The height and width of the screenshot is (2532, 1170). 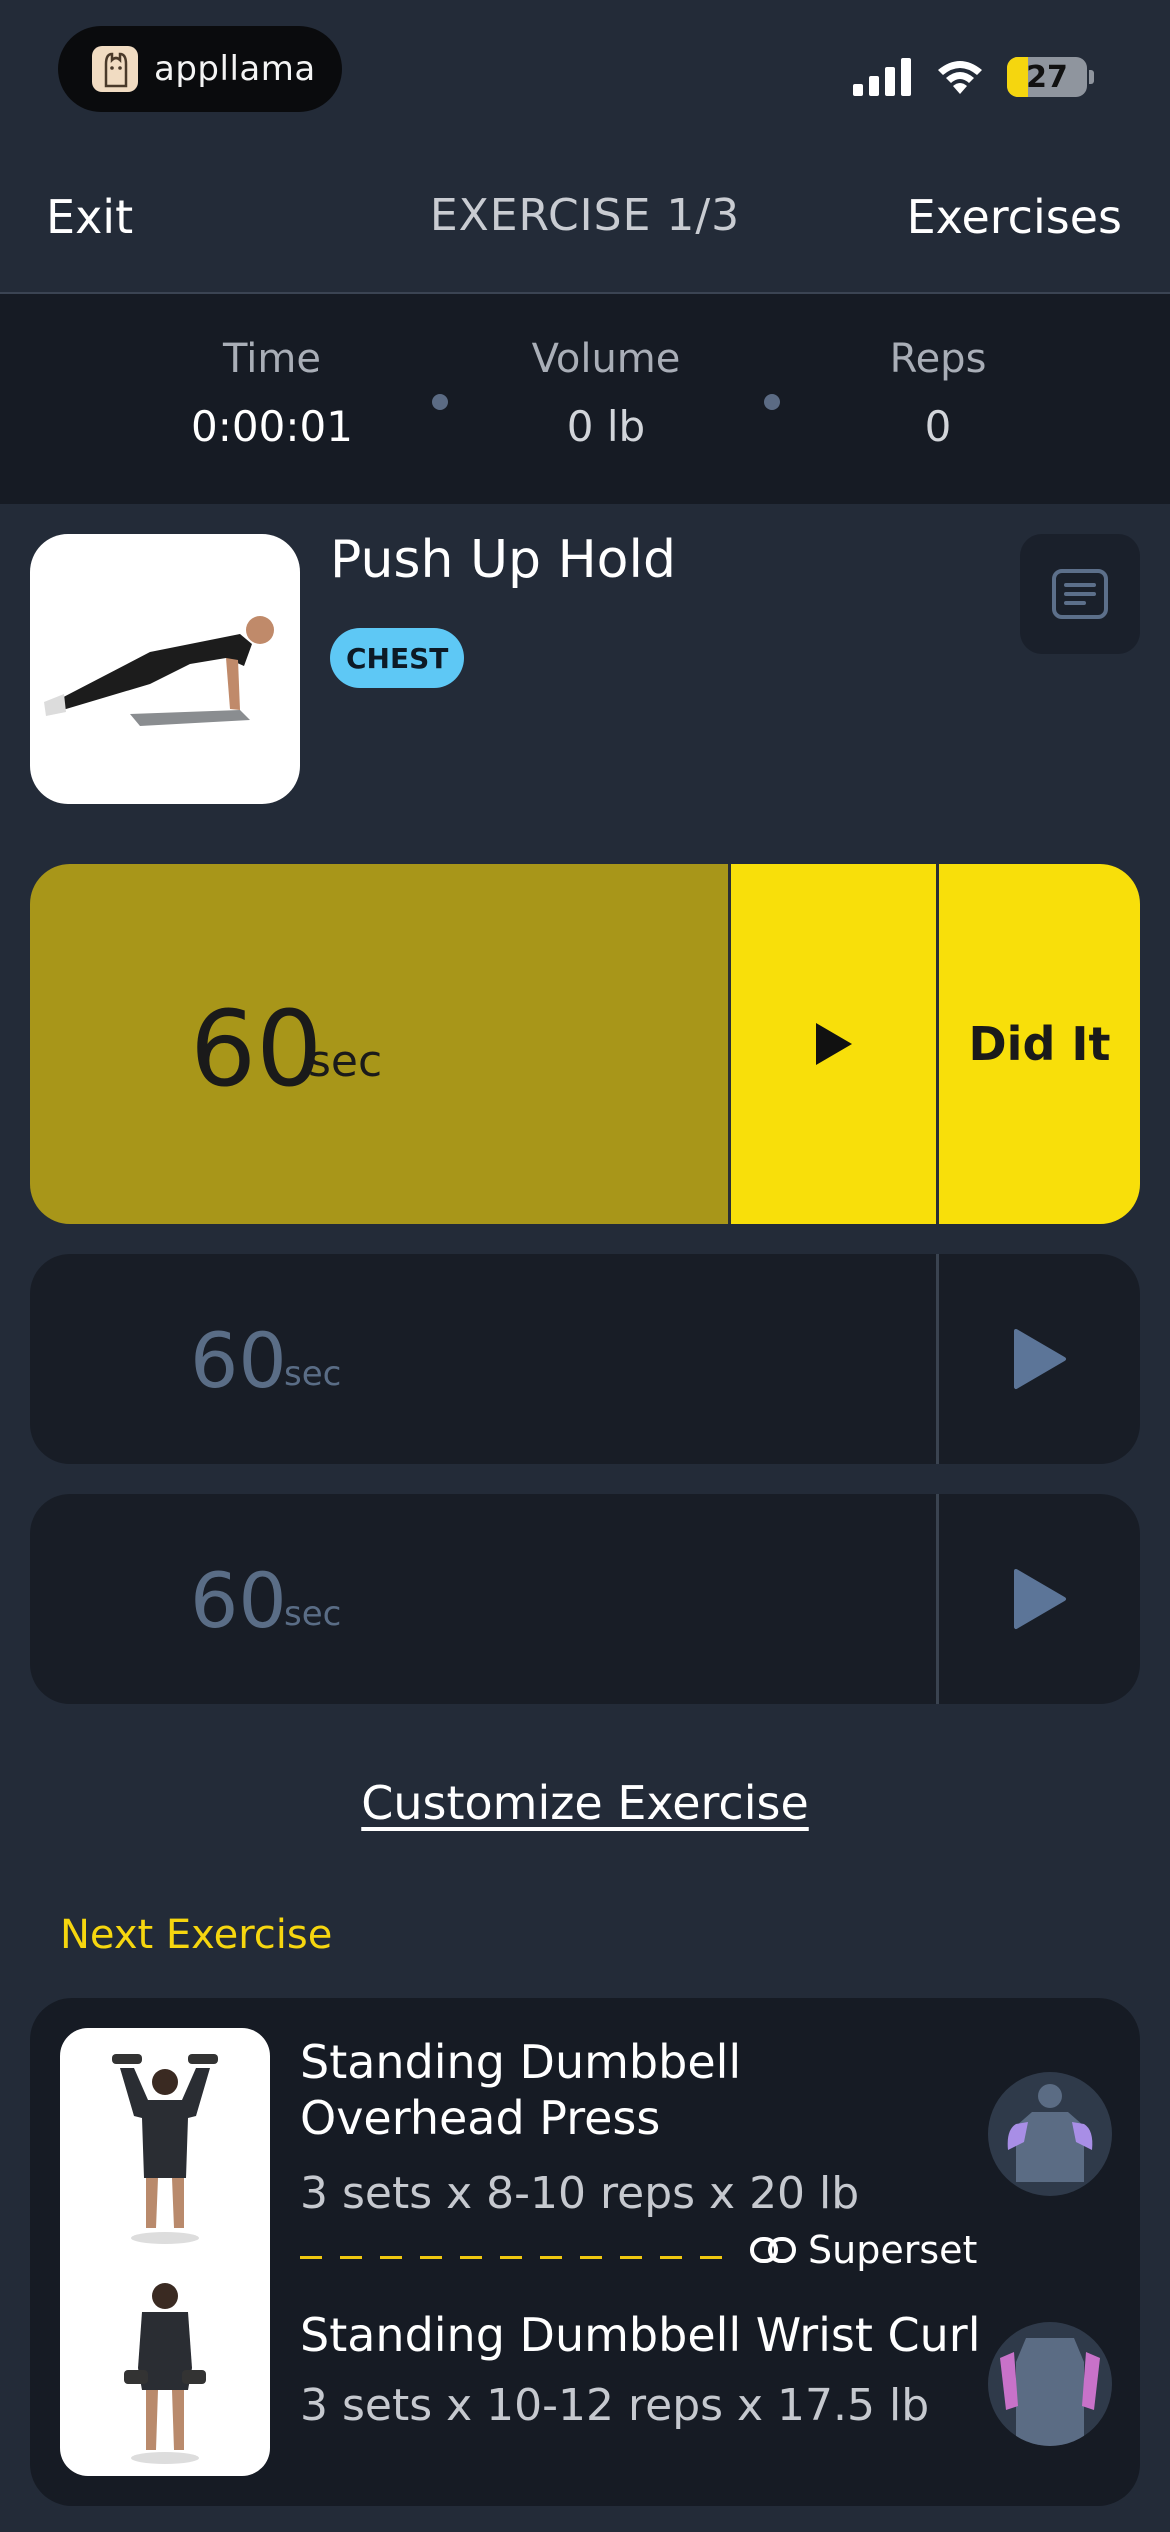 I want to click on signal-icon, so click(x=882, y=77).